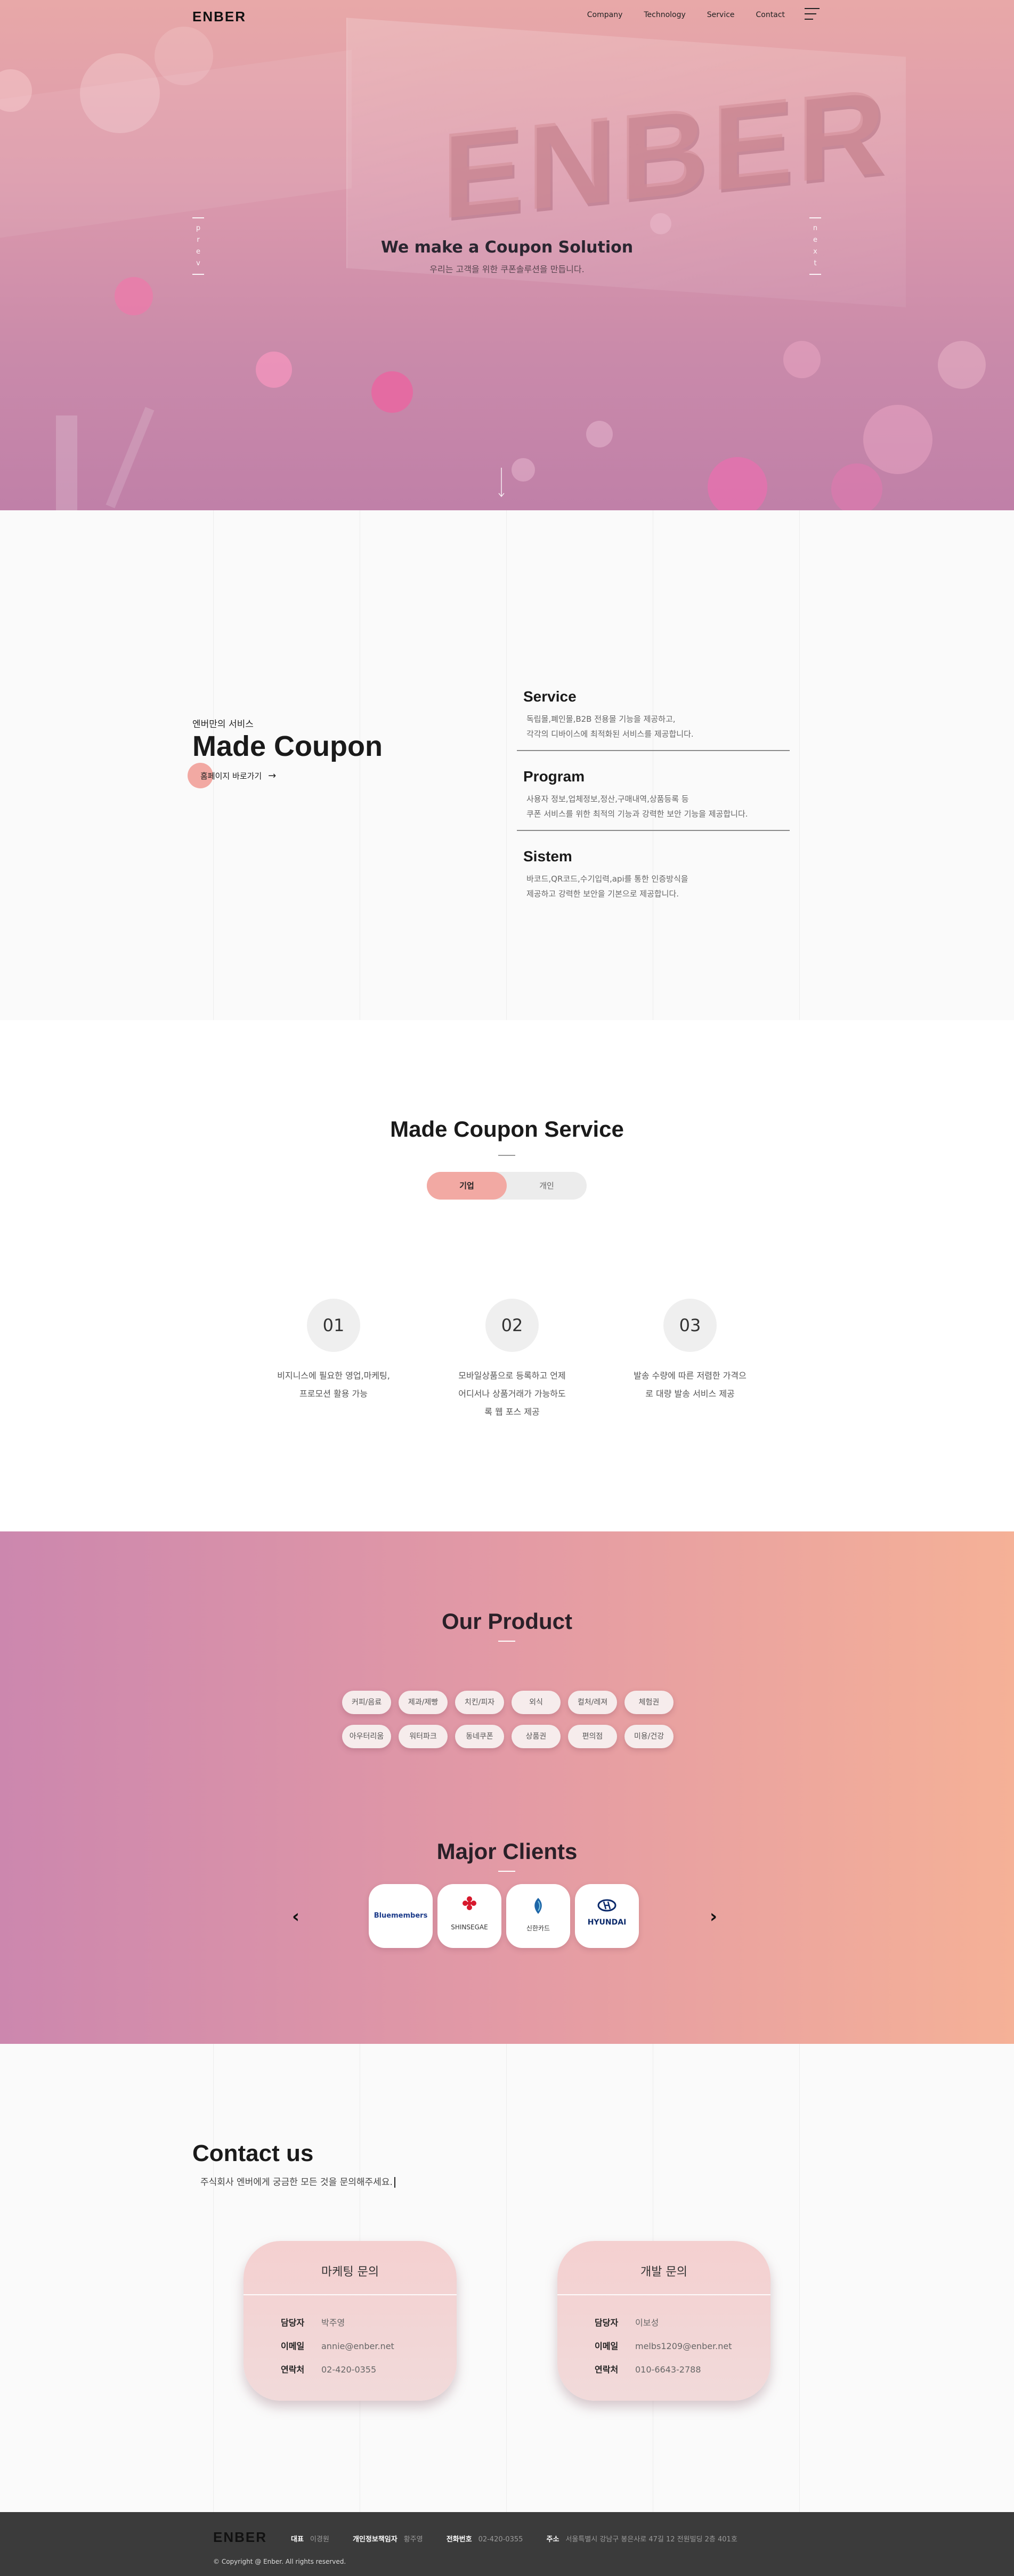  What do you see at coordinates (538, 1916) in the screenshot?
I see `client-shinhan-card: 신한카드` at bounding box center [538, 1916].